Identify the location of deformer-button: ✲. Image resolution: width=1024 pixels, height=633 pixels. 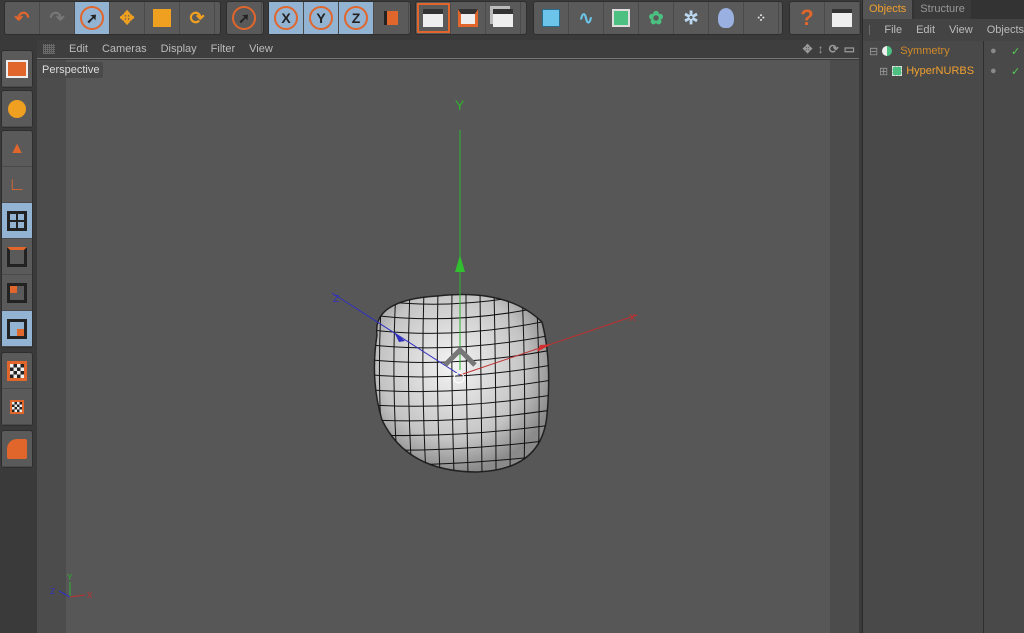
(691, 18).